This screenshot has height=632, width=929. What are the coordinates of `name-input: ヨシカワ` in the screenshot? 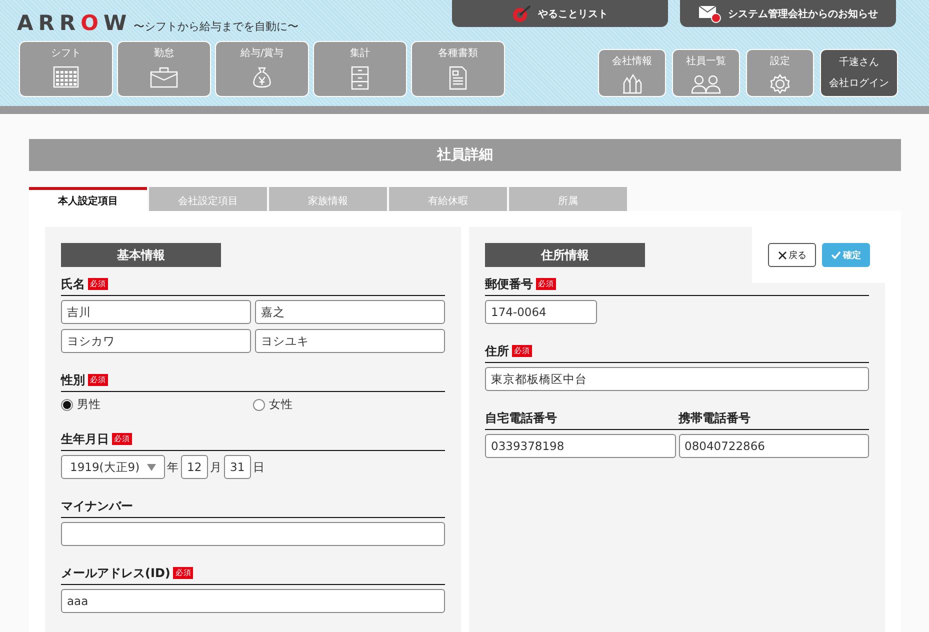 It's located at (156, 341).